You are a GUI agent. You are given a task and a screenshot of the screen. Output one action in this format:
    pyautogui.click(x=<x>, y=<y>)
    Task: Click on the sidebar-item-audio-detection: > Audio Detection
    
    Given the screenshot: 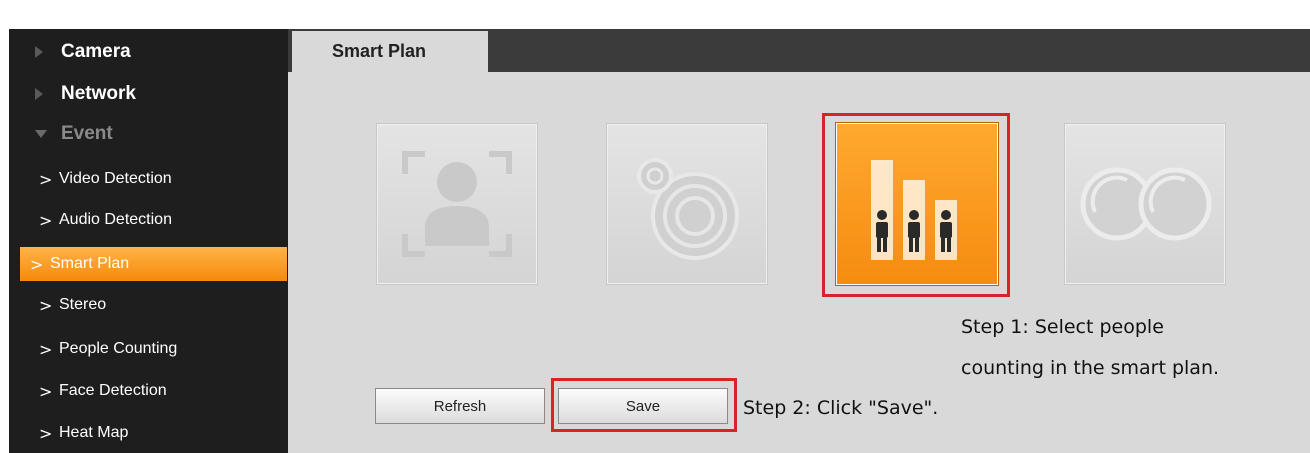 What is the action you would take?
    pyautogui.click(x=148, y=220)
    